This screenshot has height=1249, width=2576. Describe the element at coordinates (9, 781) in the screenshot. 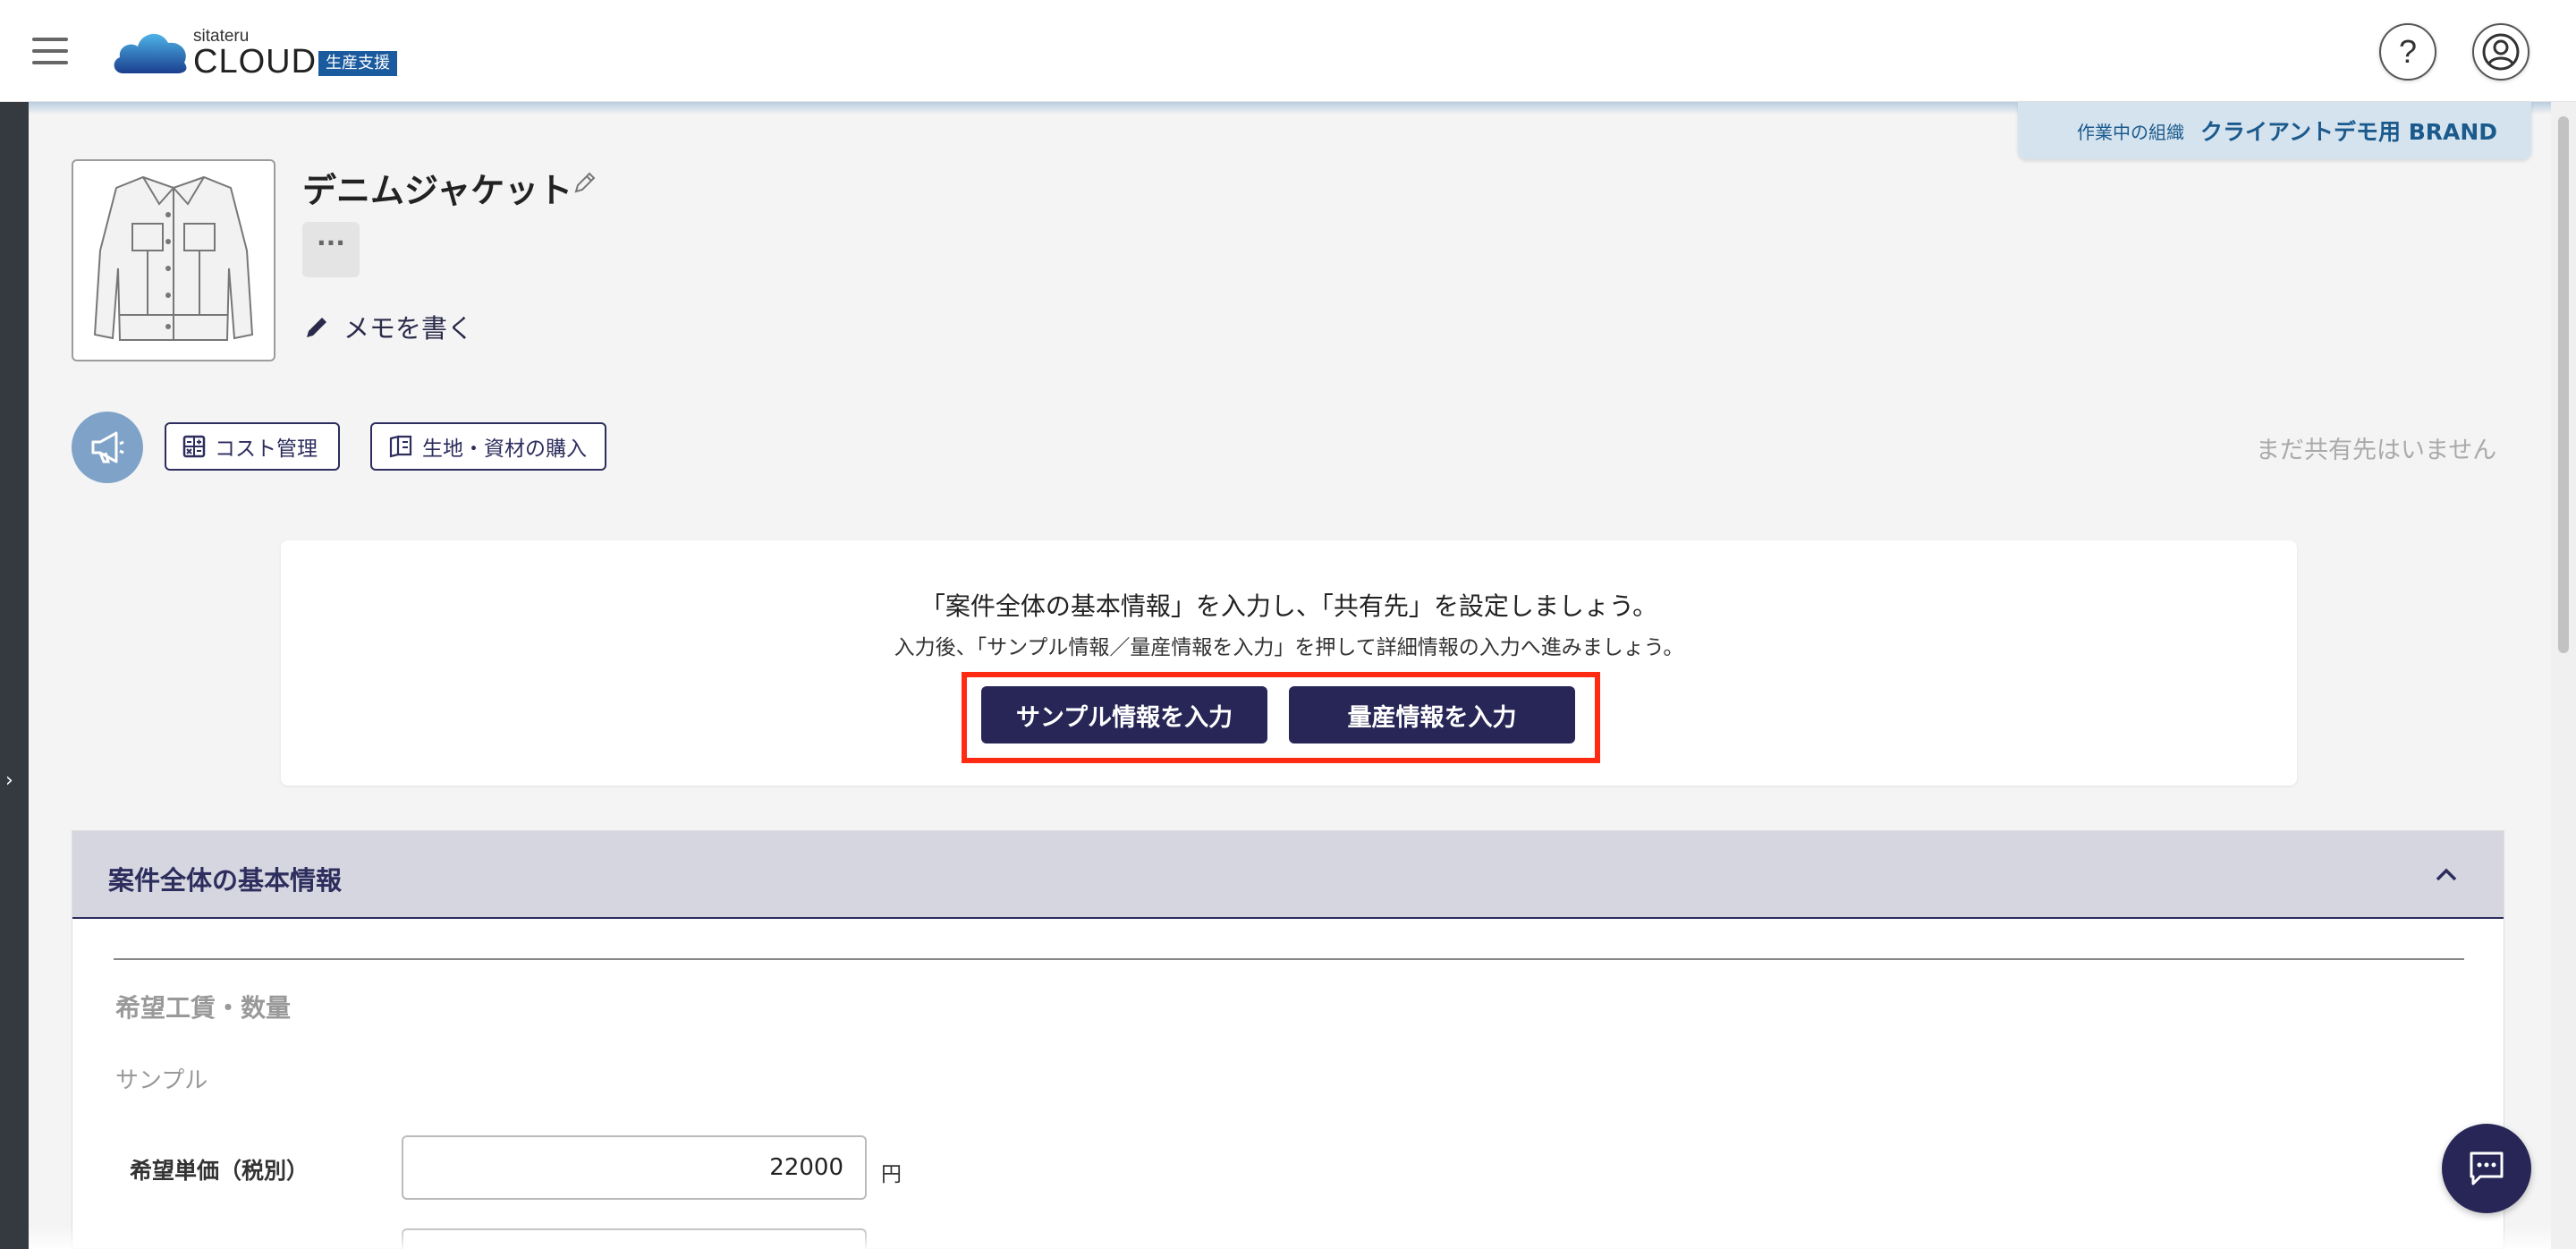

I see `chevron-right-icon: ›` at that location.